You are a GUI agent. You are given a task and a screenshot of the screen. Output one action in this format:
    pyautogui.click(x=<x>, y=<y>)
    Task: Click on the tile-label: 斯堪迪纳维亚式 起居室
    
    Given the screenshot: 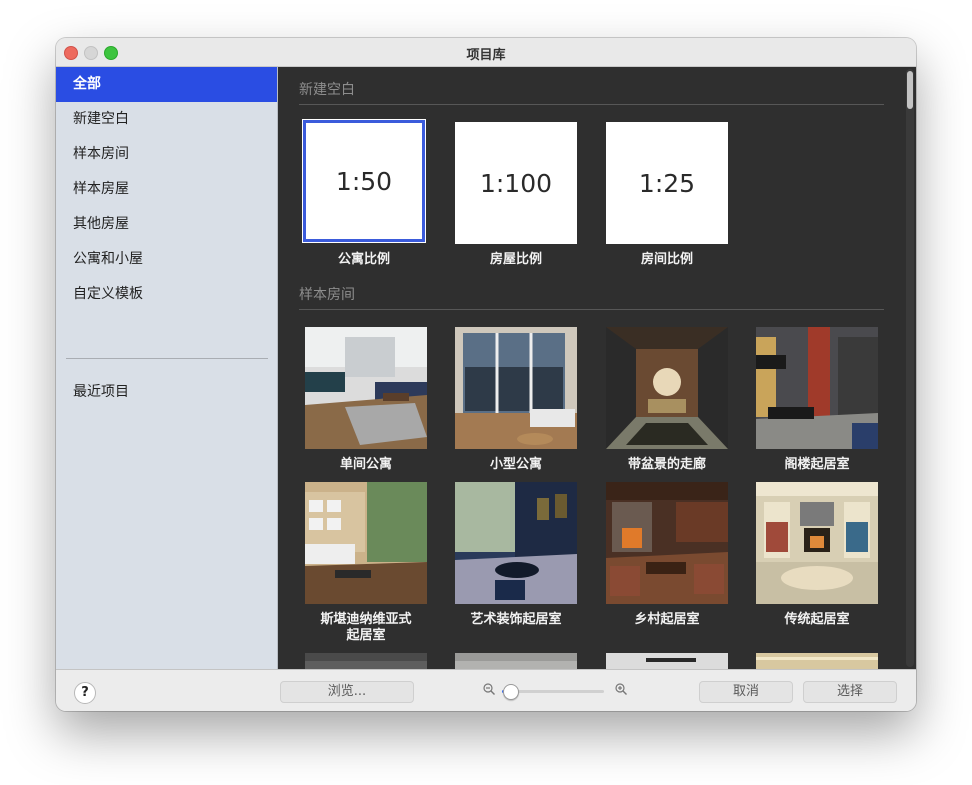 What is the action you would take?
    pyautogui.click(x=366, y=627)
    